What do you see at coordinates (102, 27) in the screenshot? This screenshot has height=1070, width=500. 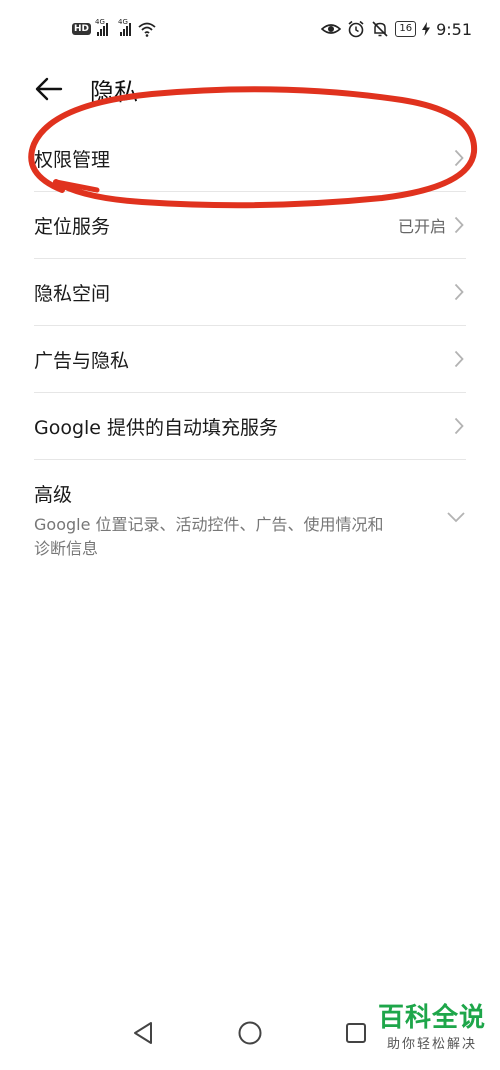 I see `signal-icon-sim1: 4G` at bounding box center [102, 27].